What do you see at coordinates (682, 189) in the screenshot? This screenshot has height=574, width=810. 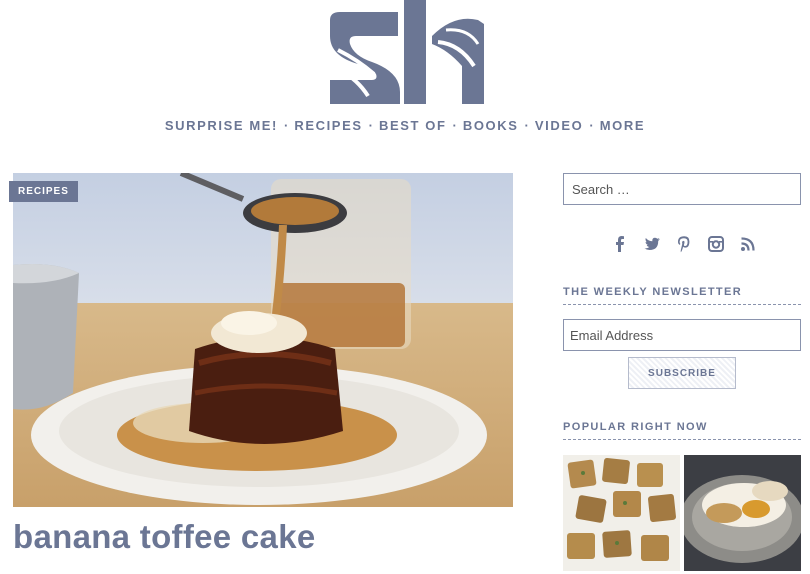 I see `search-input` at bounding box center [682, 189].